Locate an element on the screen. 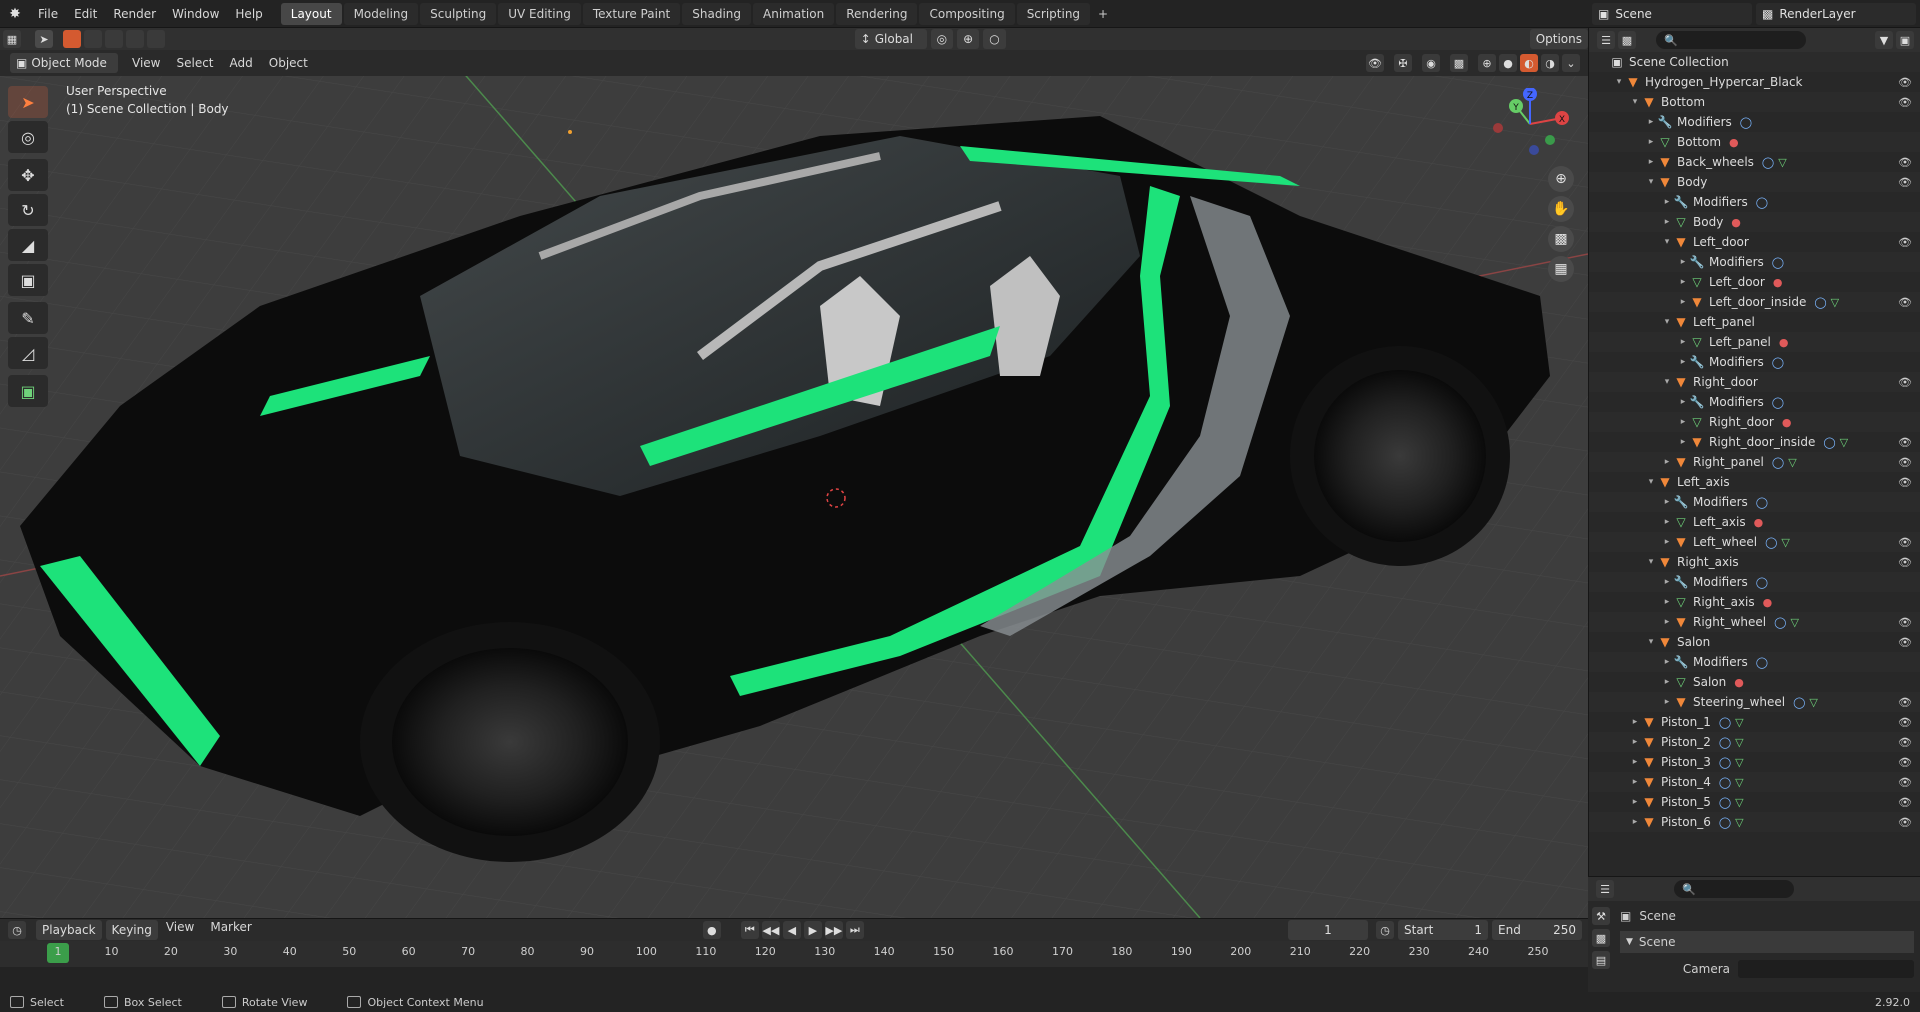 The height and width of the screenshot is (1012, 1920). pivot-point-dropdown: ◎ is located at coordinates (942, 39).